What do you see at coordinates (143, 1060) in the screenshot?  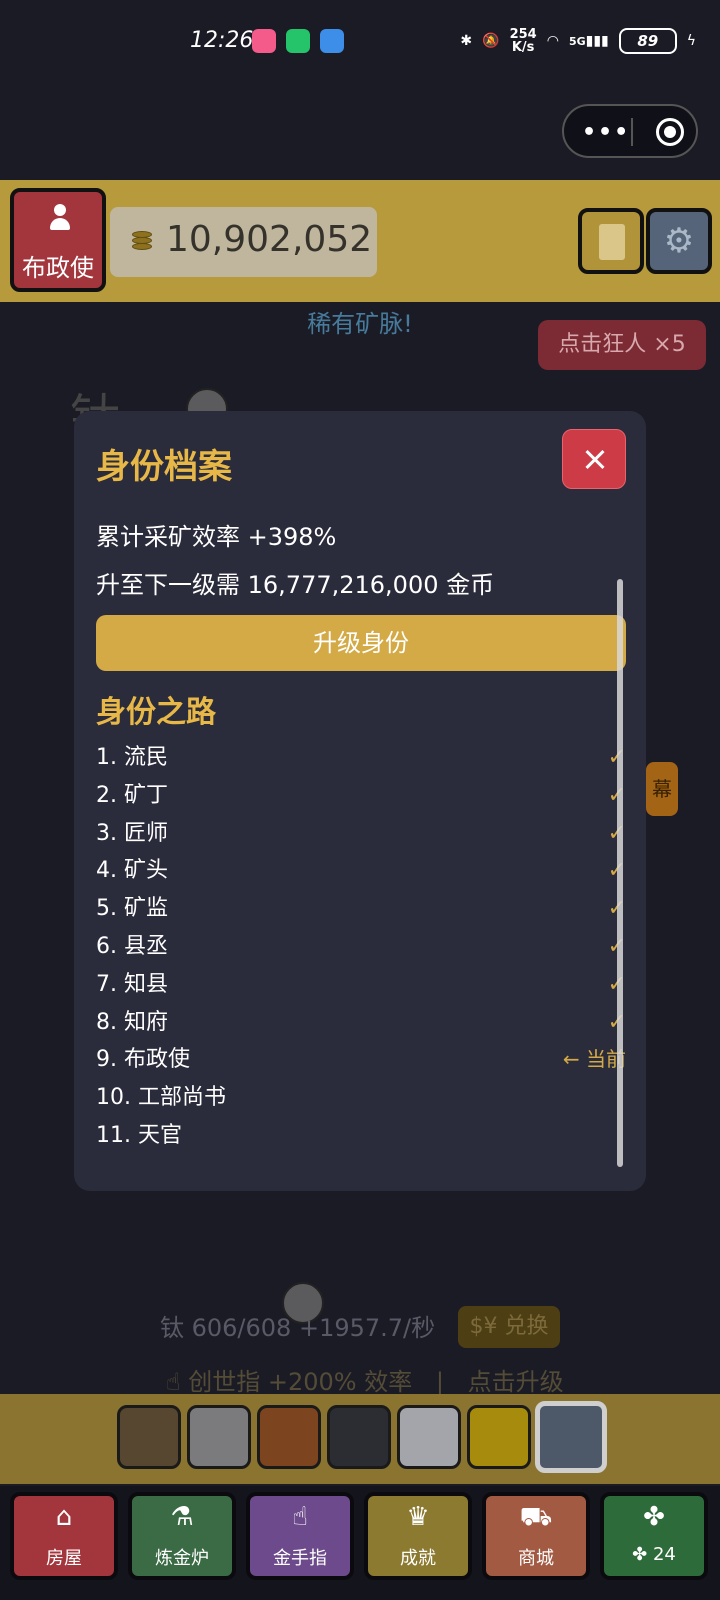 I see `rank-label: 9. 布政使` at bounding box center [143, 1060].